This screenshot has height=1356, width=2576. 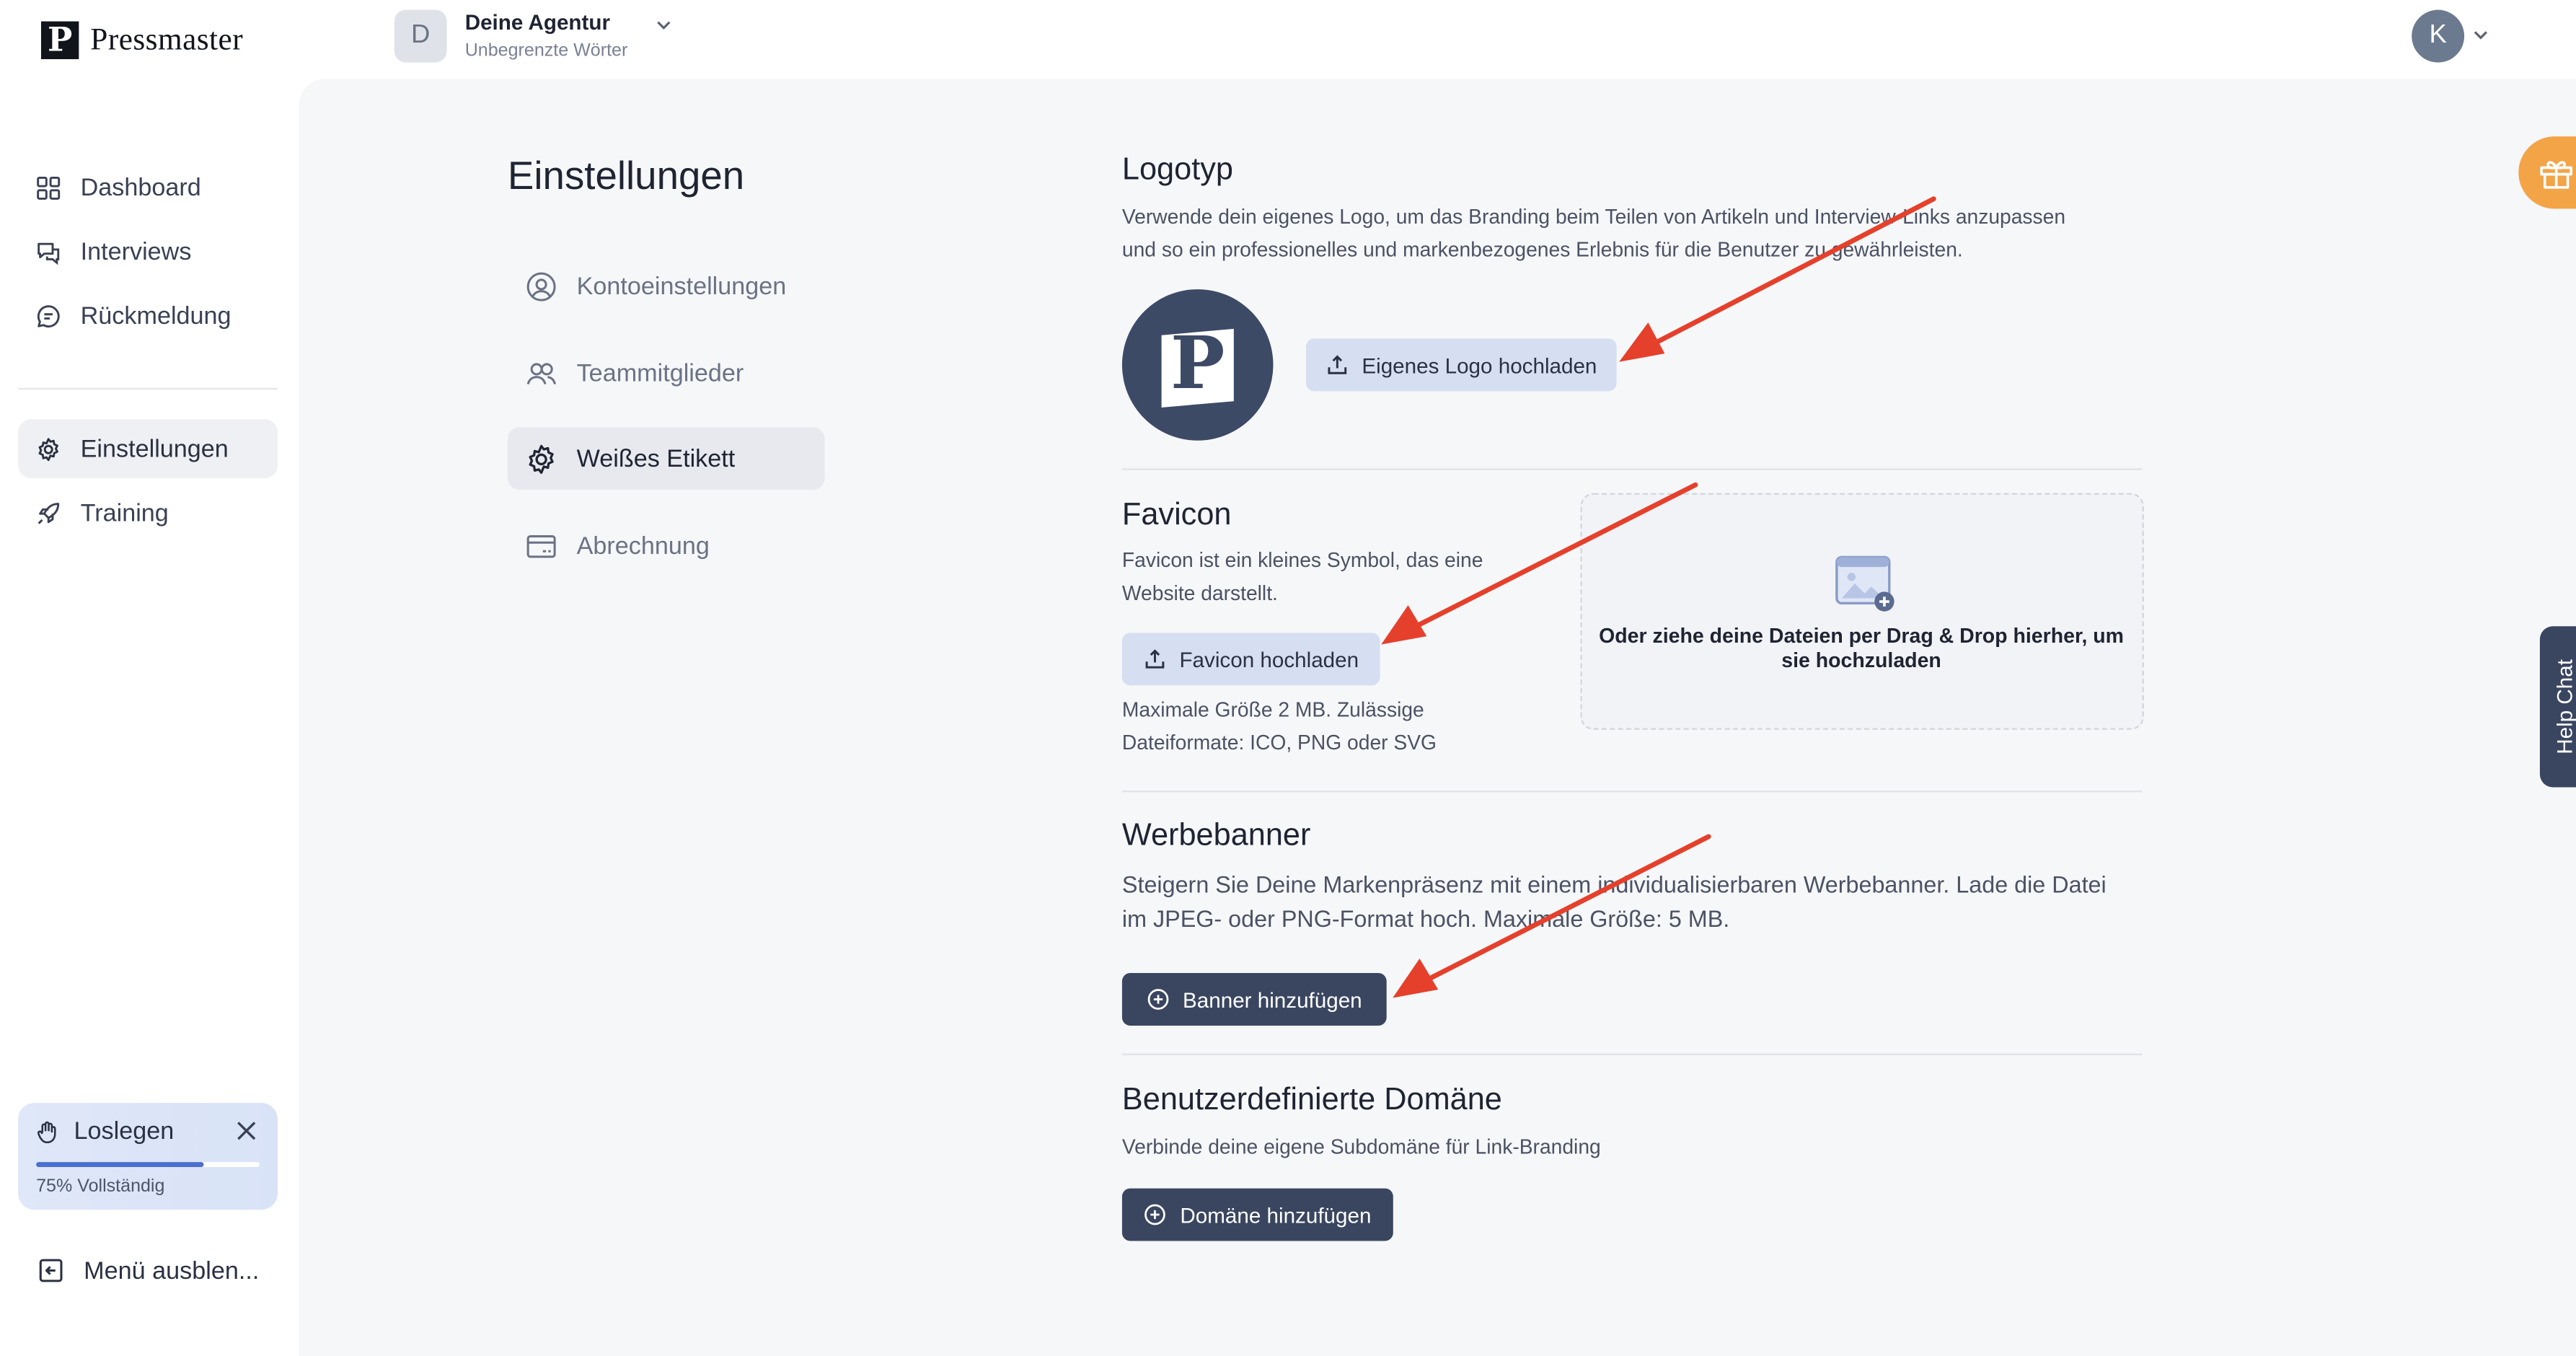 What do you see at coordinates (541, 286) in the screenshot?
I see `user-circle-icon` at bounding box center [541, 286].